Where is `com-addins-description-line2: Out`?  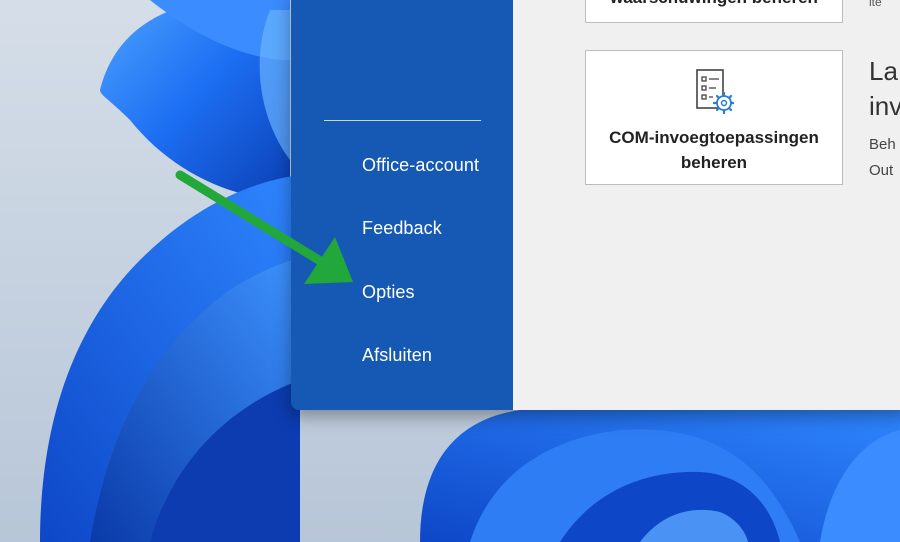
com-addins-description-line2: Out is located at coordinates (881, 170).